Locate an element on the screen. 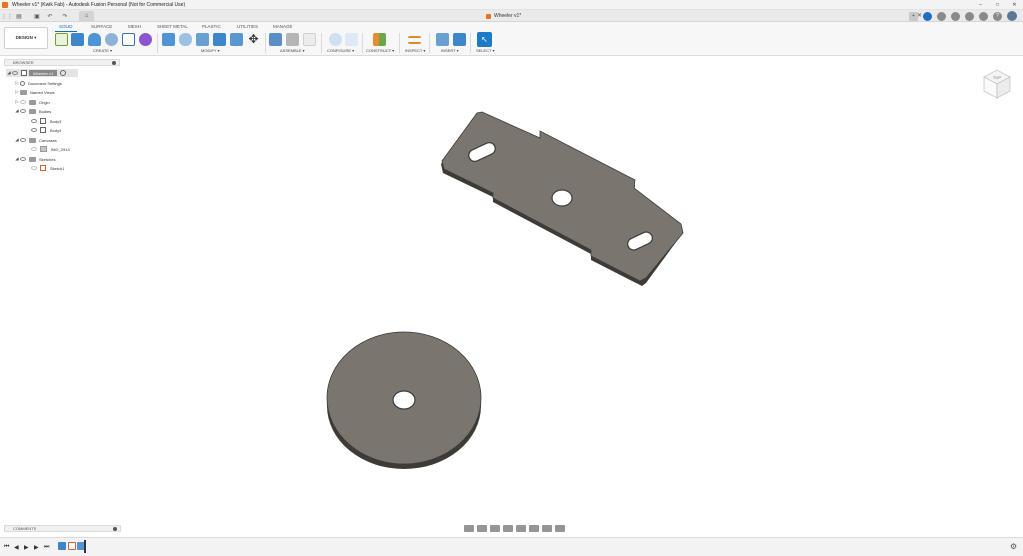  tab-surface: SURFACE is located at coordinates (101, 26).